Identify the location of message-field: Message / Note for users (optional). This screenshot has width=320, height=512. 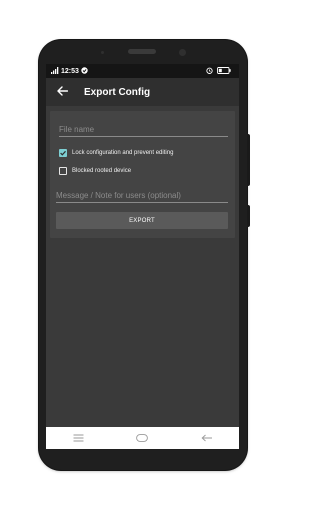
(142, 195).